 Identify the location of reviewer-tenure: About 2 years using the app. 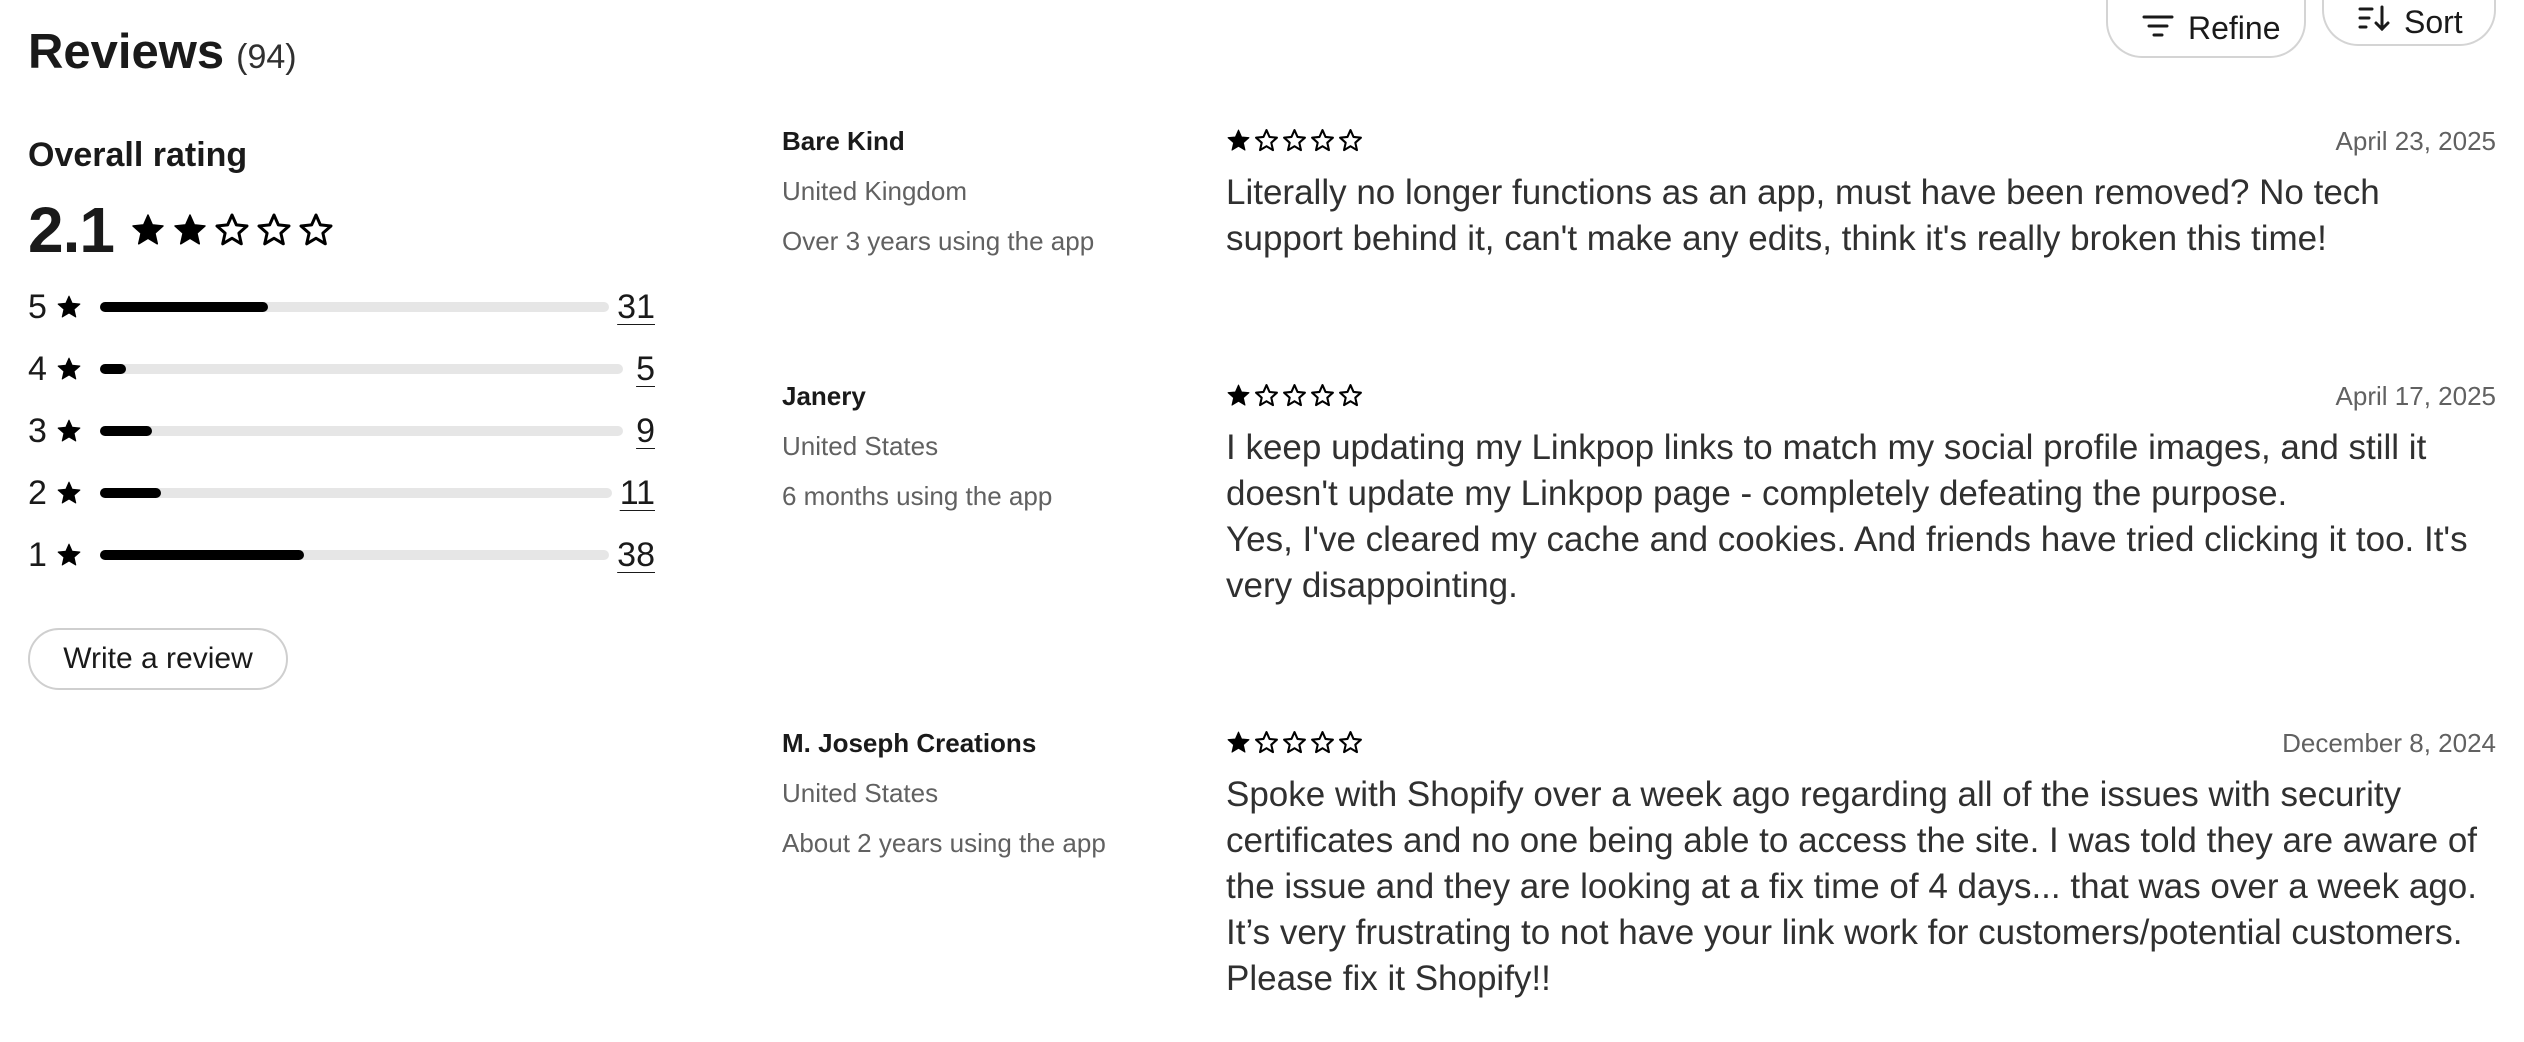
(944, 843).